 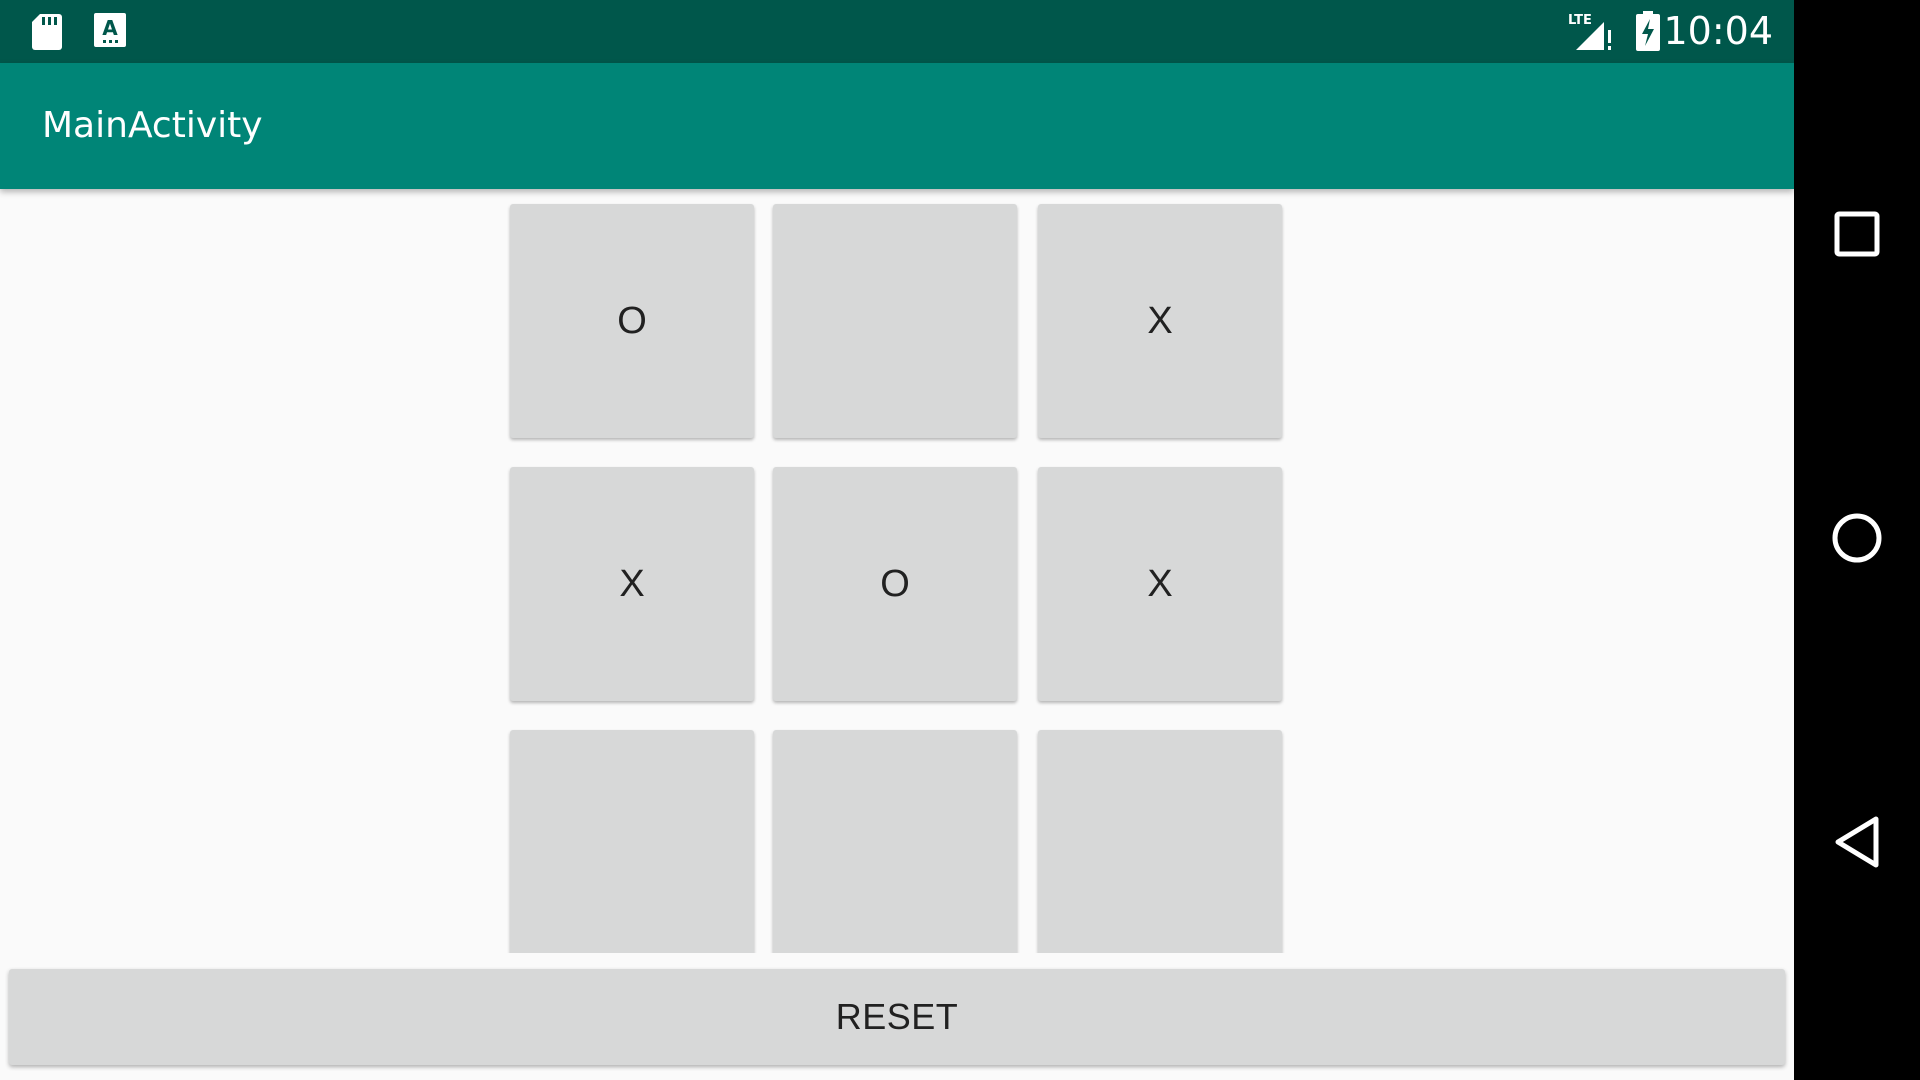 I want to click on keyboard-a-icon: A, so click(x=110, y=33).